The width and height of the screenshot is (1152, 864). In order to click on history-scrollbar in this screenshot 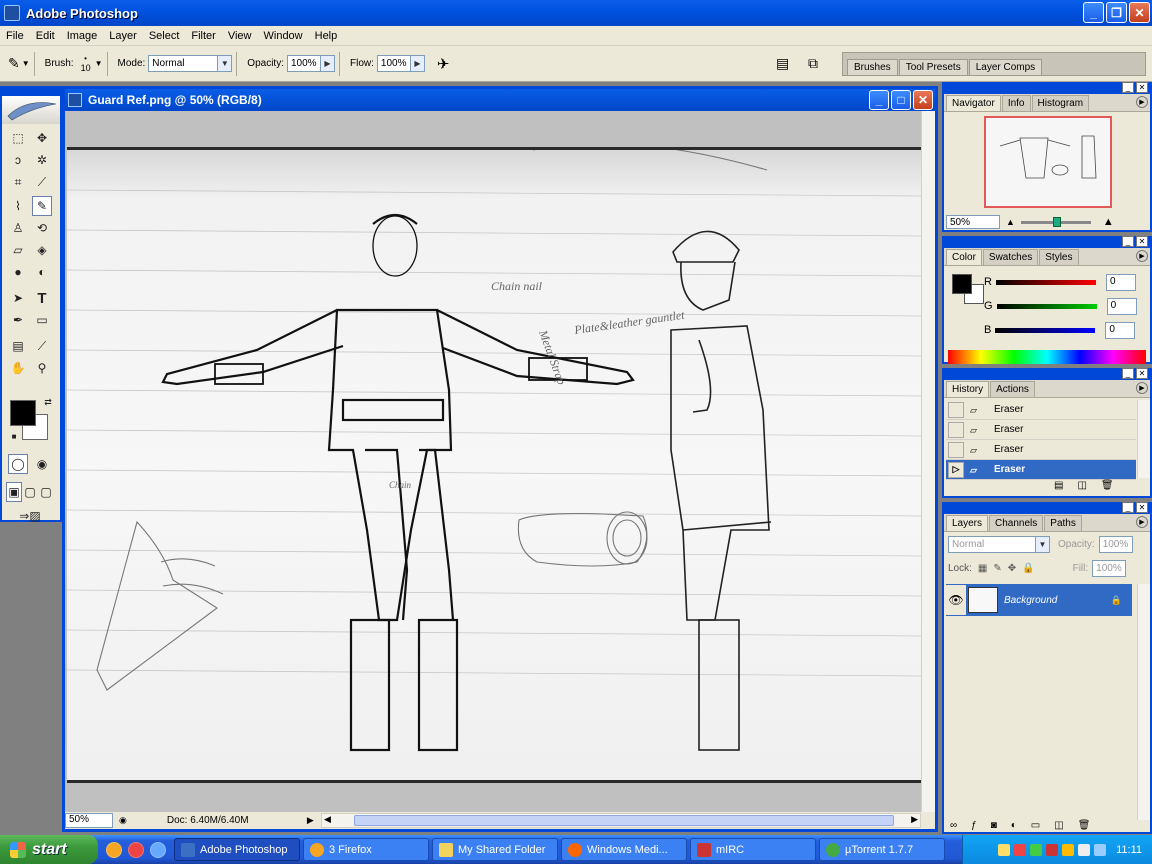, I will do `click(1143, 439)`.